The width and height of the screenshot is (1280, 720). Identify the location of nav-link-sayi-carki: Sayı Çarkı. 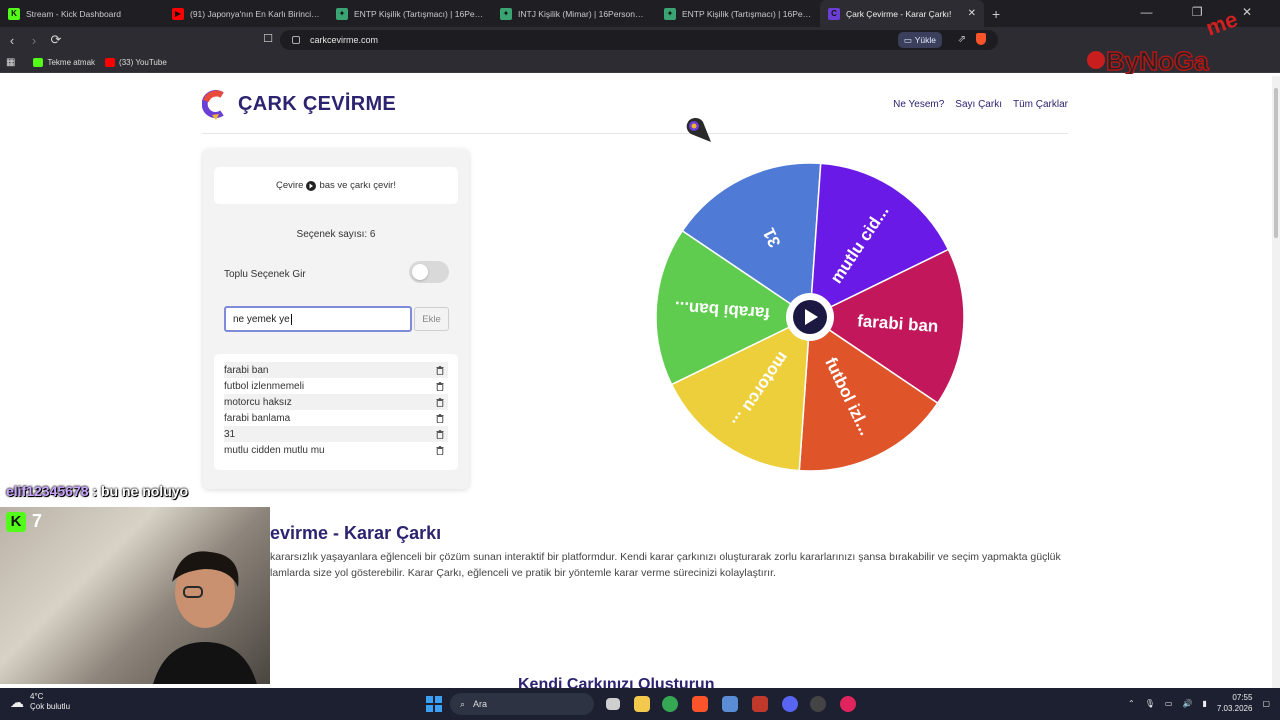
(978, 104).